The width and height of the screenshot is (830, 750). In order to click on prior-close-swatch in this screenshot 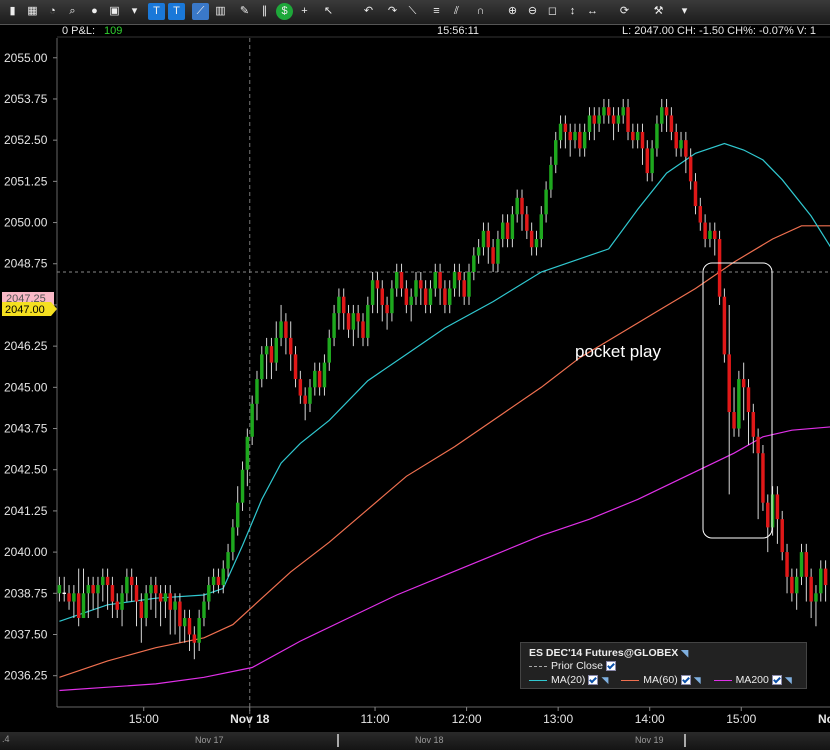, I will do `click(538, 666)`.